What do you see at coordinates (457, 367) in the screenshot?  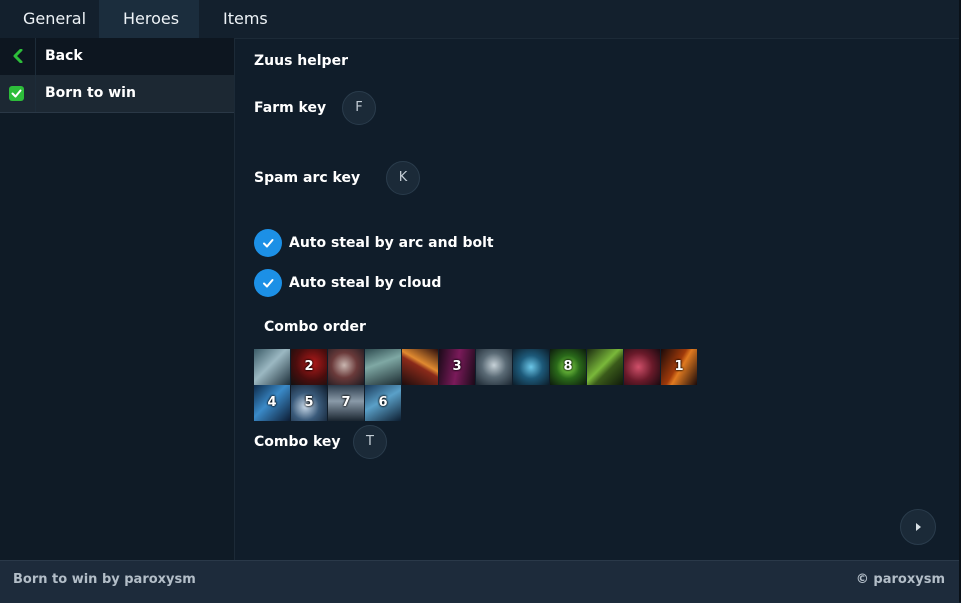 I see `dark-dagger-ability-icon: 3` at bounding box center [457, 367].